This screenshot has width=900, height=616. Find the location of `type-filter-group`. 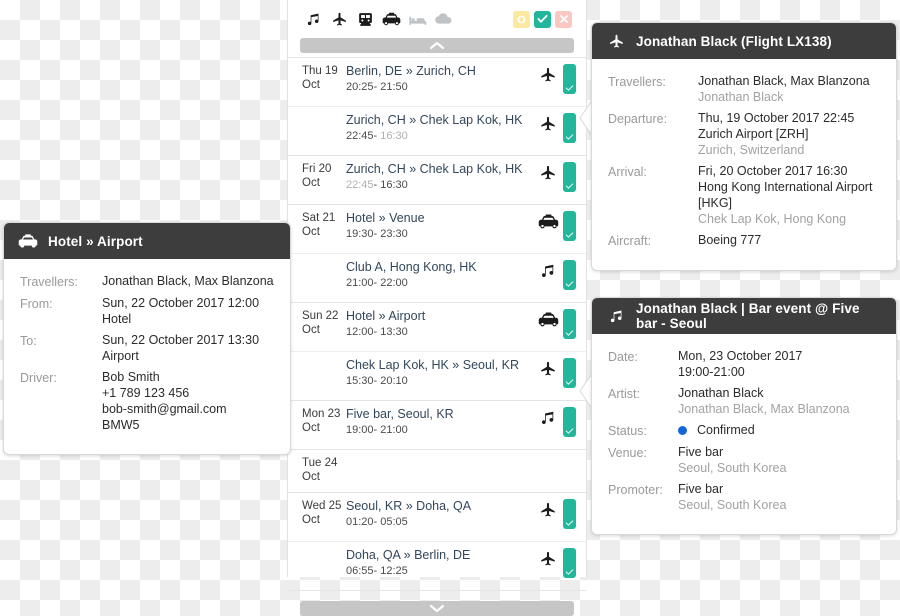

type-filter-group is located at coordinates (378, 19).